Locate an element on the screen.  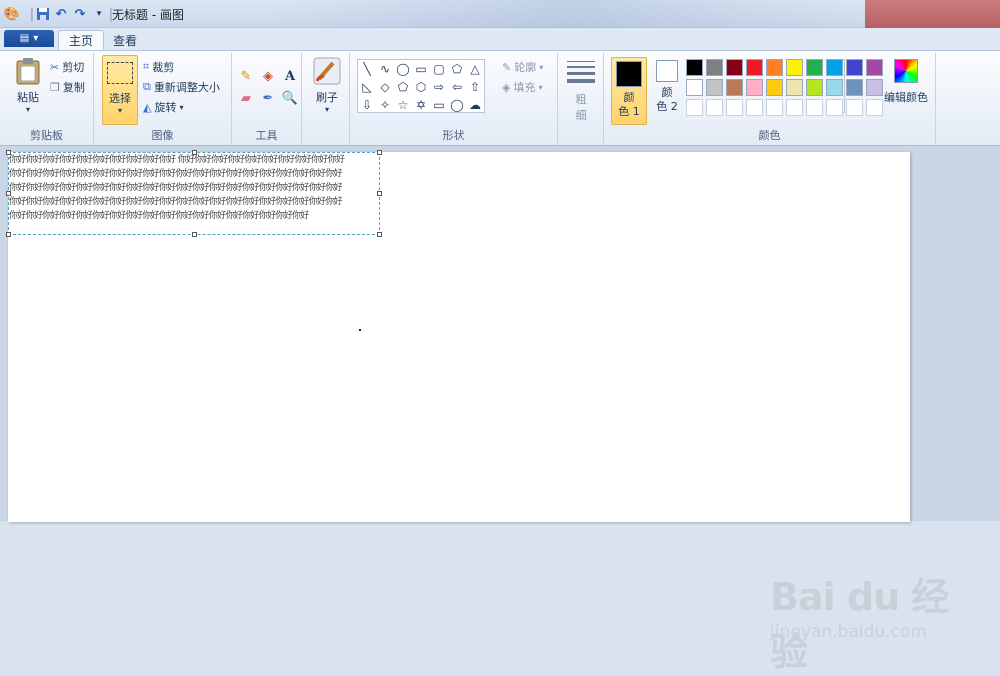
diamond-shape-icon: ◇ is located at coordinates (385, 87).